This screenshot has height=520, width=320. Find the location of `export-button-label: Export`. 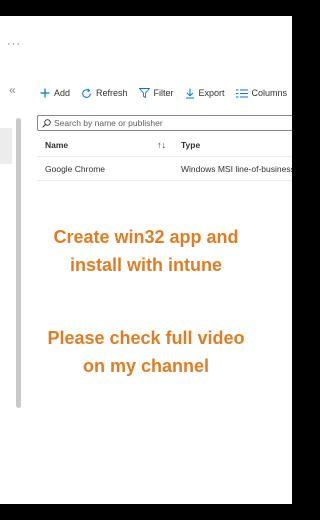

export-button-label: Export is located at coordinates (211, 93).